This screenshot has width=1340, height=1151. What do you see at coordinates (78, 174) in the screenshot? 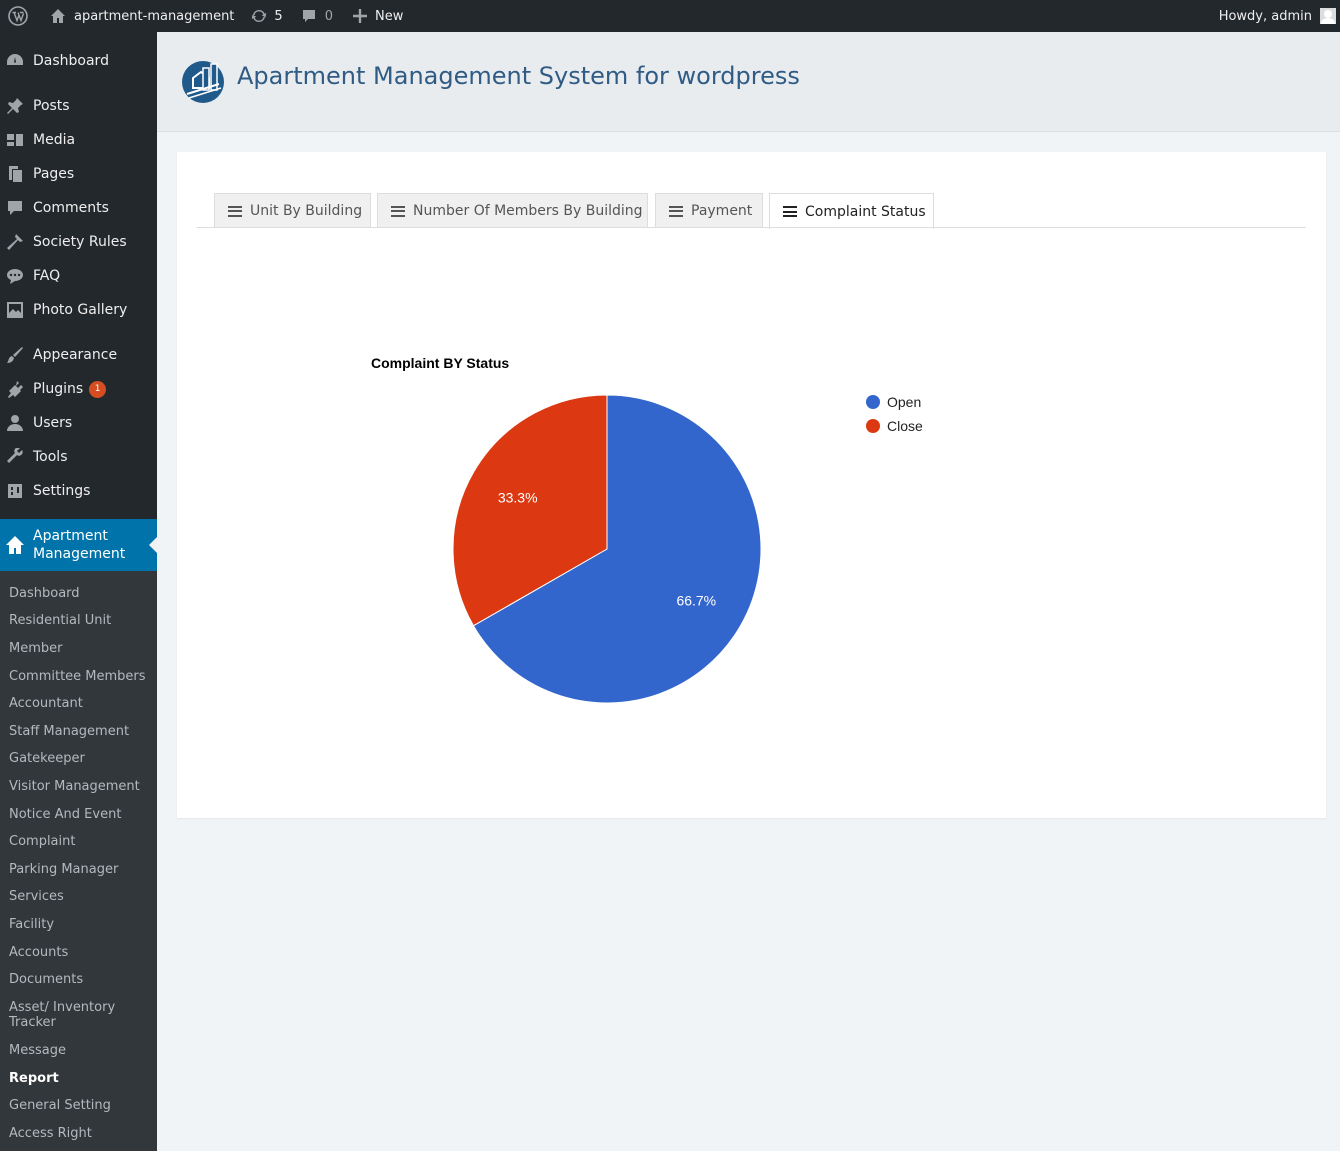
I see `sidebar-item-pages: Pages` at bounding box center [78, 174].